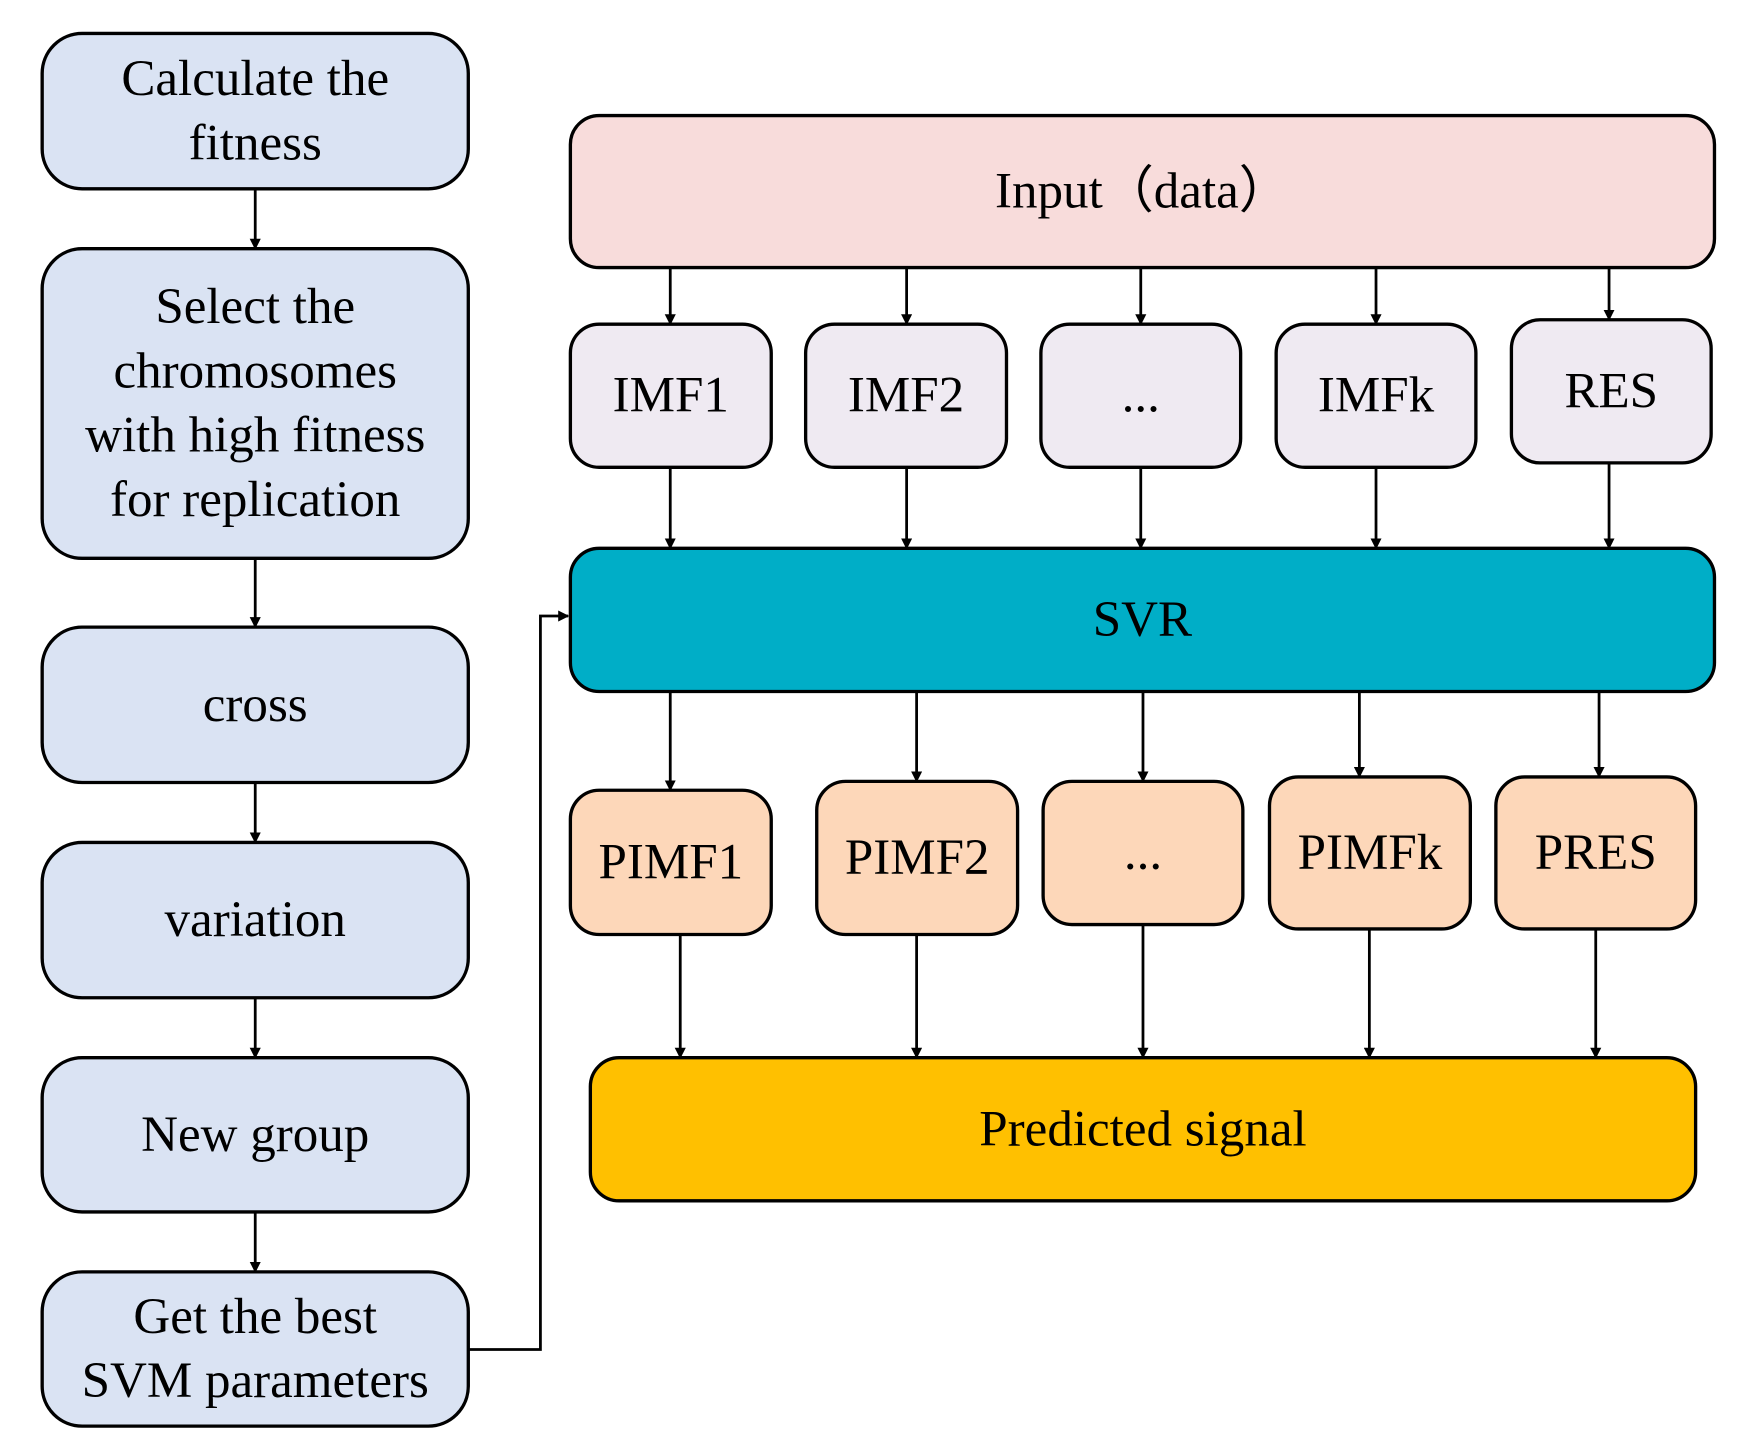  Describe the element at coordinates (1596, 853) in the screenshot. I see `pimf-box-label: PRES` at that location.